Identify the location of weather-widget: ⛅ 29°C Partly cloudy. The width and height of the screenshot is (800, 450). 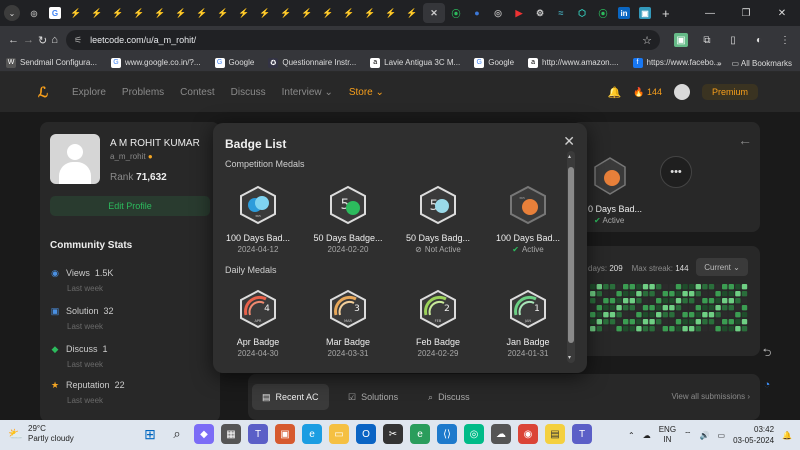
(41, 434).